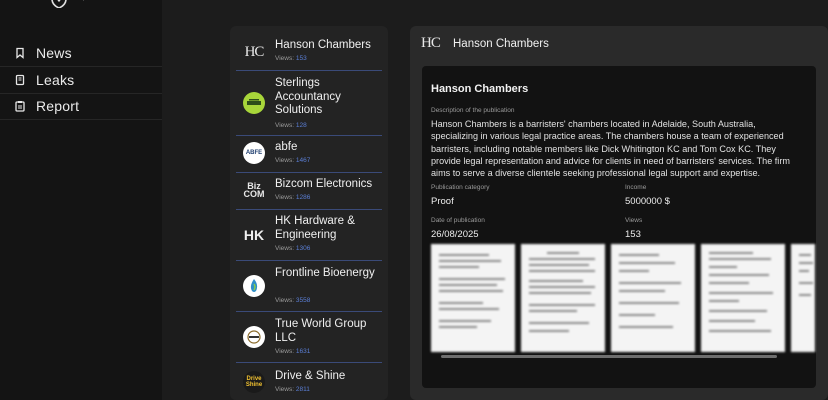 This screenshot has height=400, width=828. I want to click on detail-header: HC Hanson Chambers, so click(619, 43).